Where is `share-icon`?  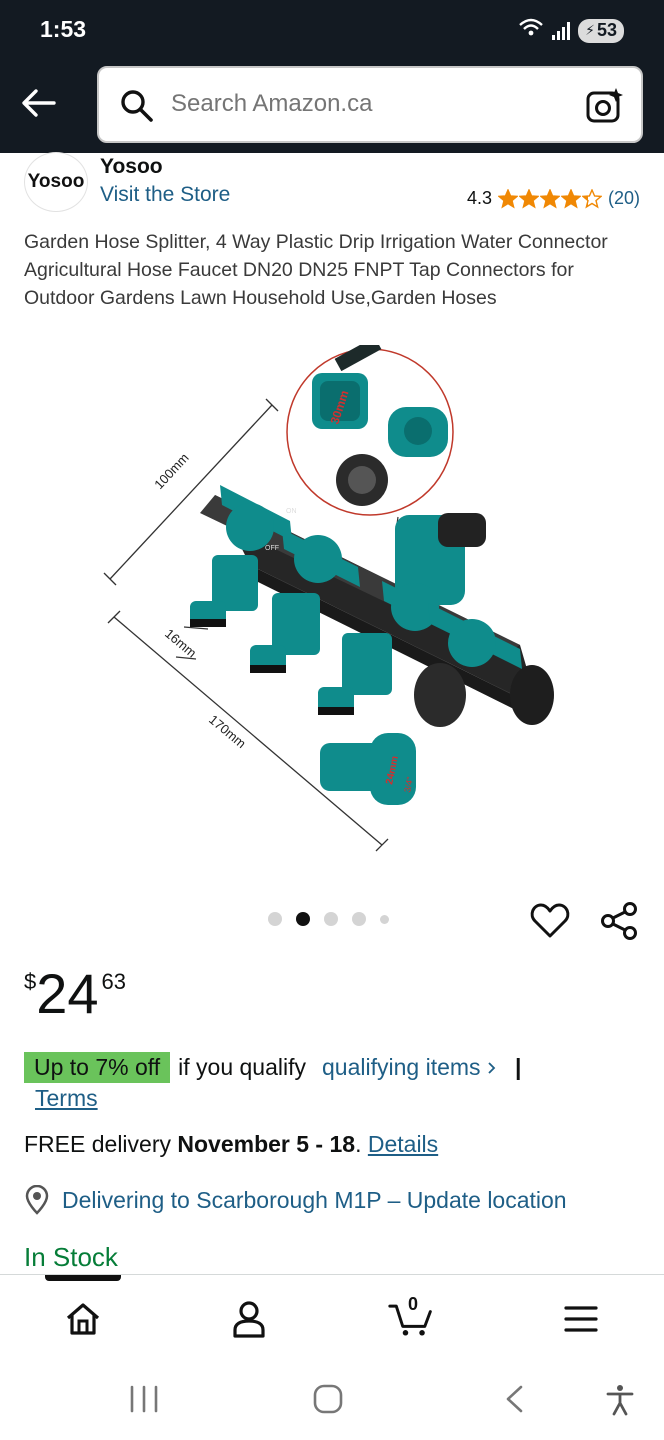 share-icon is located at coordinates (619, 921).